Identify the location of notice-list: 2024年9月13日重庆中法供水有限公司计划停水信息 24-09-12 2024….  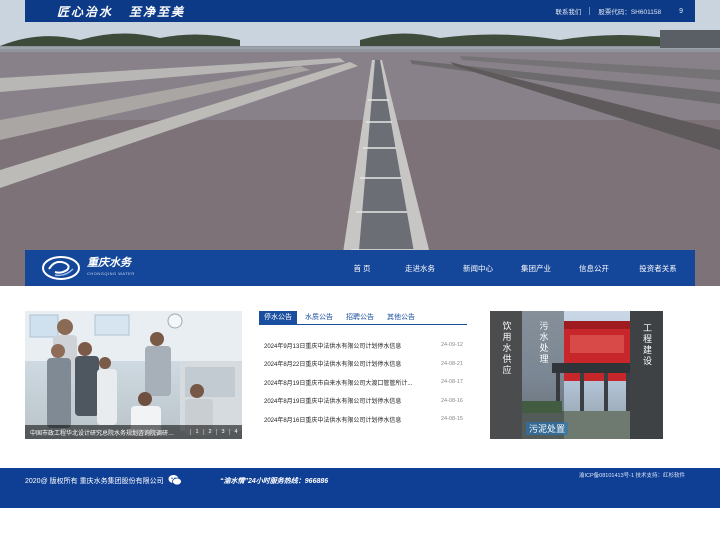
(363, 382).